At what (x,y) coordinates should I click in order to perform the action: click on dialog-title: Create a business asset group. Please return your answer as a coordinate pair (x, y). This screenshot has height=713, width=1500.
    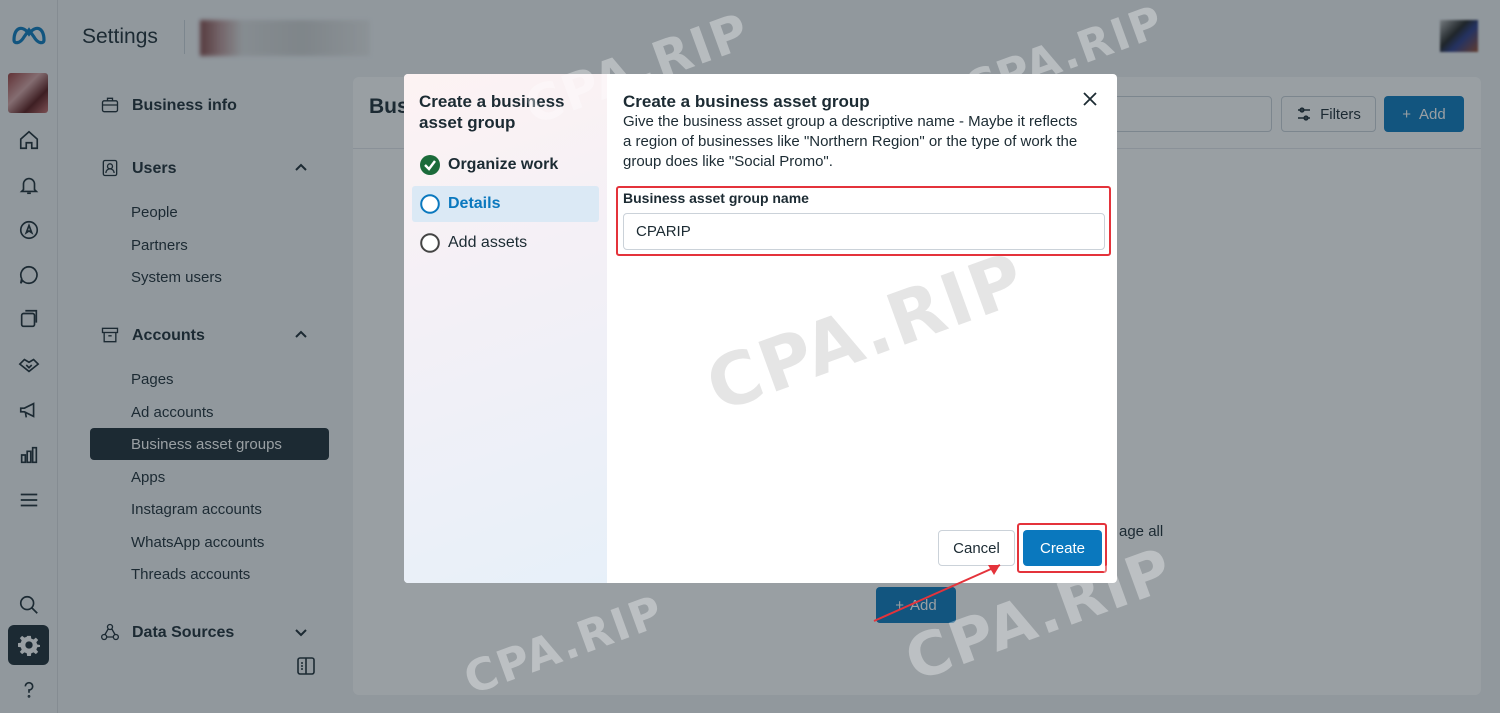
    Looking at the image, I should click on (746, 101).